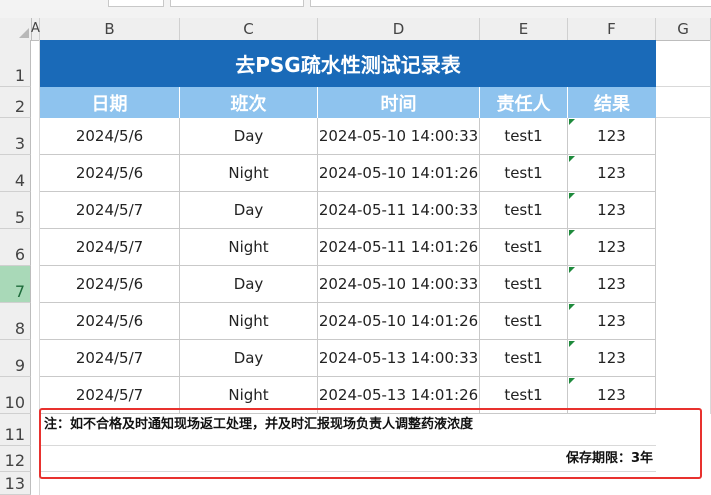 Image resolution: width=711 pixels, height=495 pixels. I want to click on header-result: 结果, so click(612, 102).